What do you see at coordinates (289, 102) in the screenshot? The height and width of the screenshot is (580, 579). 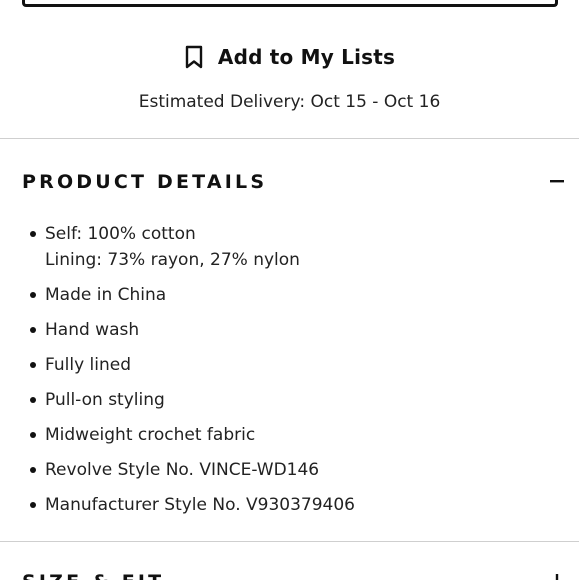 I see `estimated-delivery-text: Estimated Delivery: Oct 15 - Oct 16` at bounding box center [289, 102].